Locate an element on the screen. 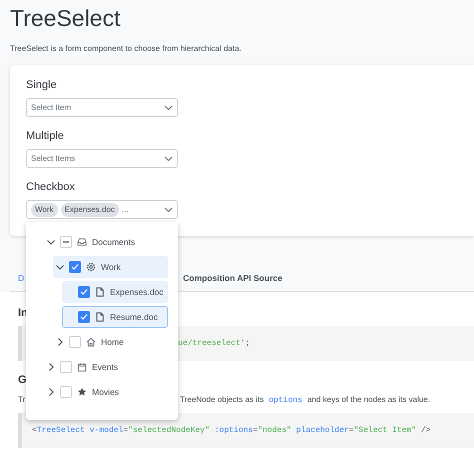 The image size is (474, 456). tab: Composition API Source is located at coordinates (231, 278).